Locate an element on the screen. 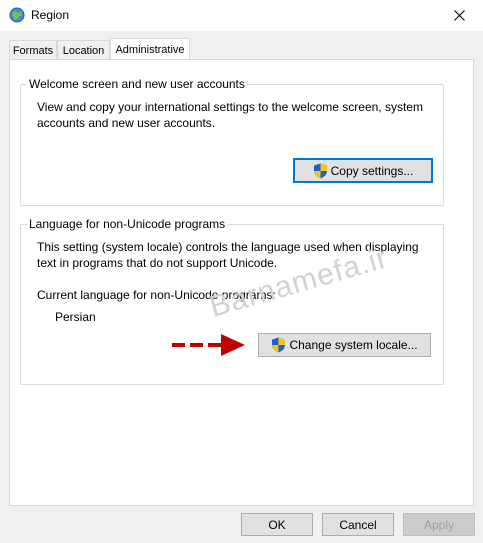 This screenshot has height=543, width=483. welcome-group-legend: Welcome screen and new user accounts is located at coordinates (137, 84).